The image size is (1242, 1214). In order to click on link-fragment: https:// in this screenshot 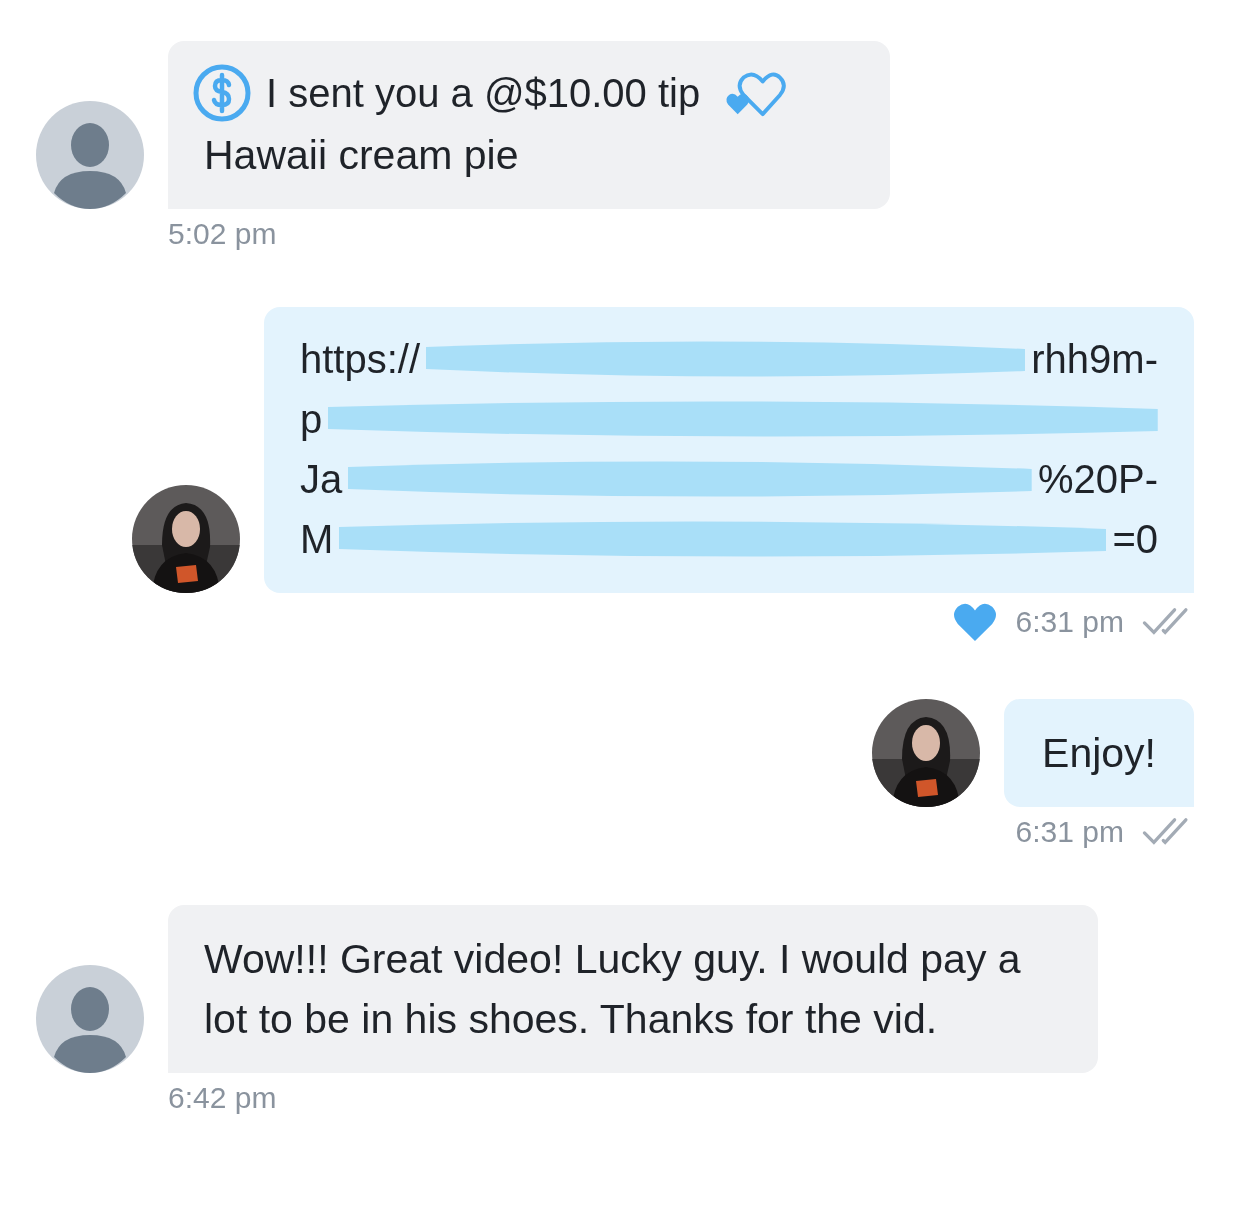, I will do `click(360, 359)`.